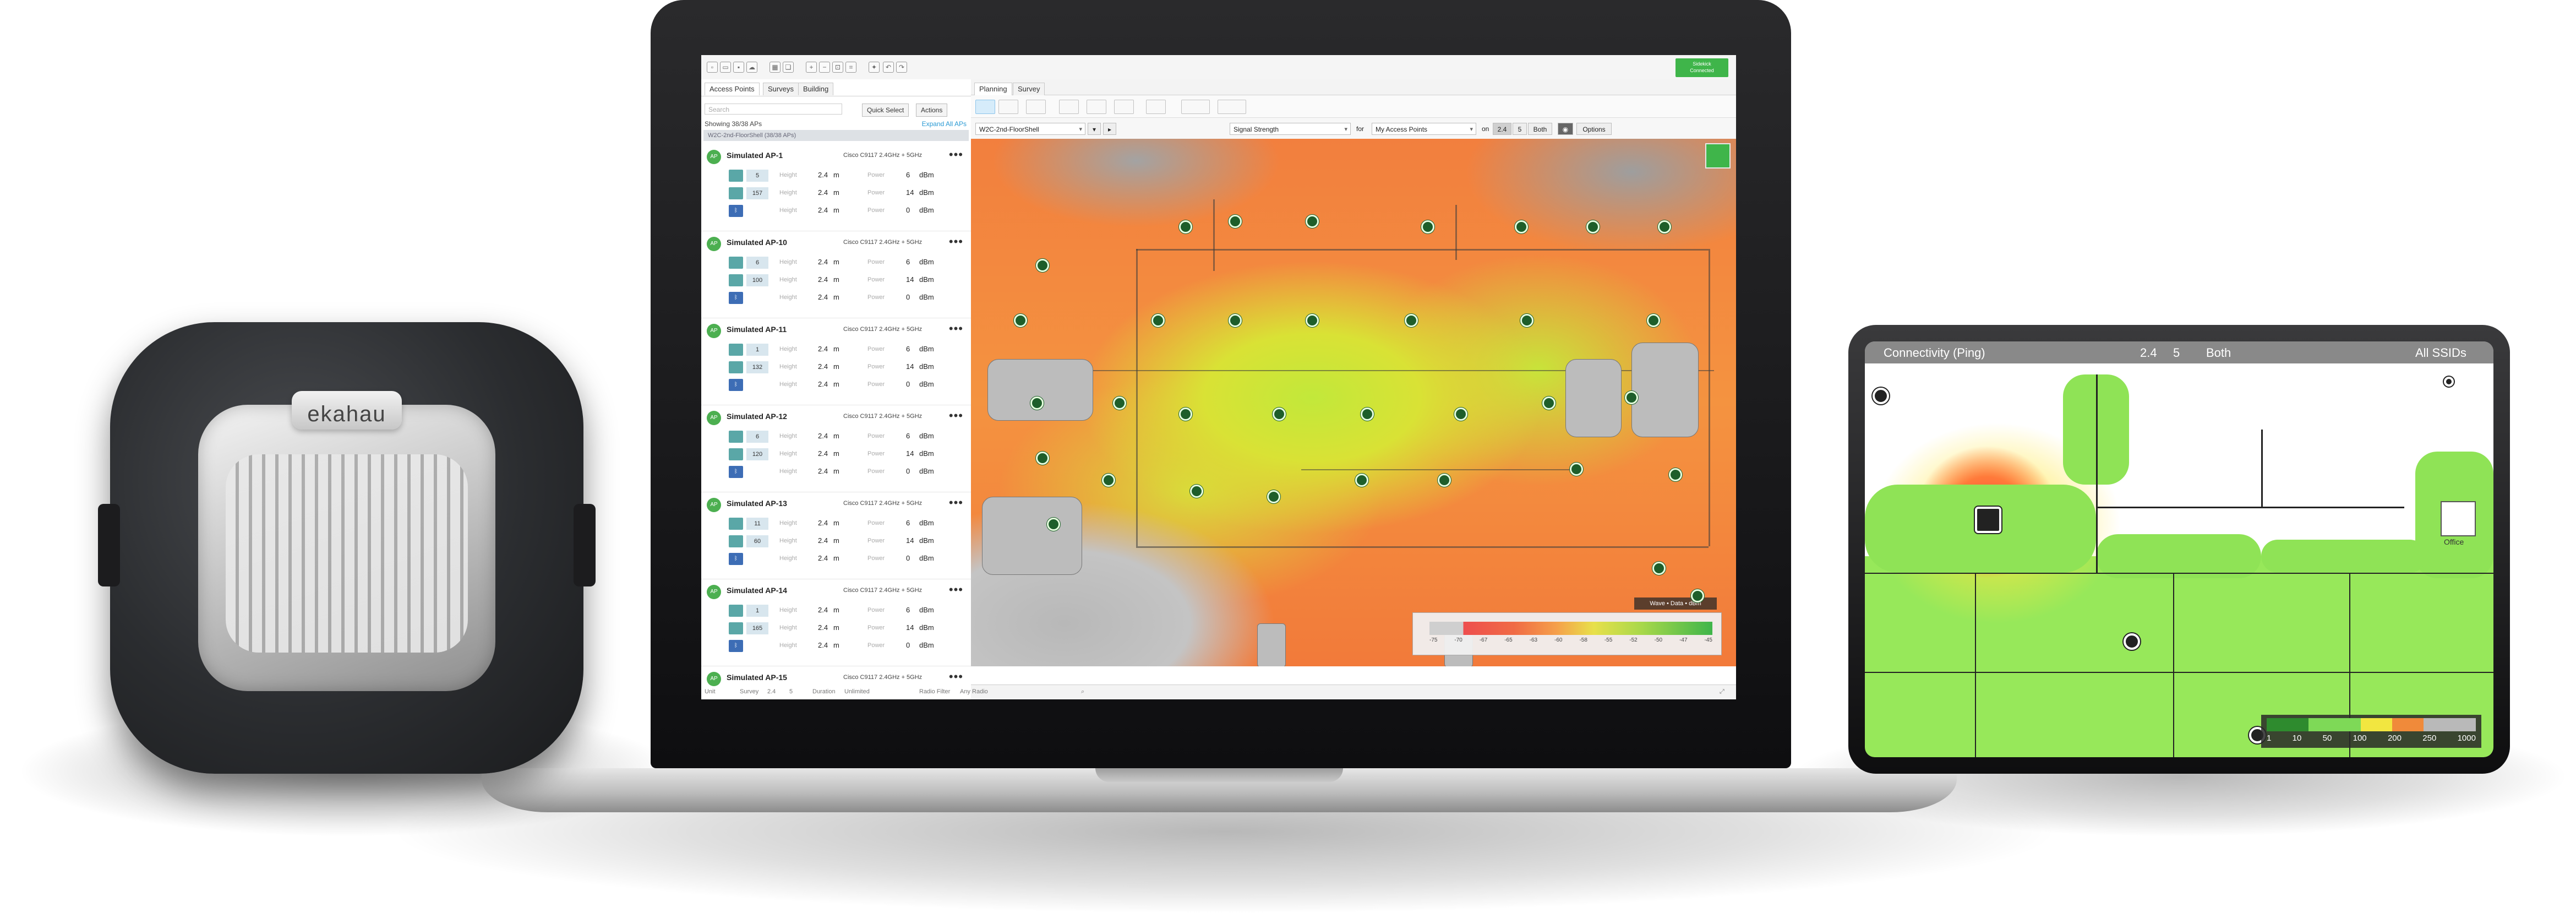  I want to click on wand-icon: ✦, so click(875, 67).